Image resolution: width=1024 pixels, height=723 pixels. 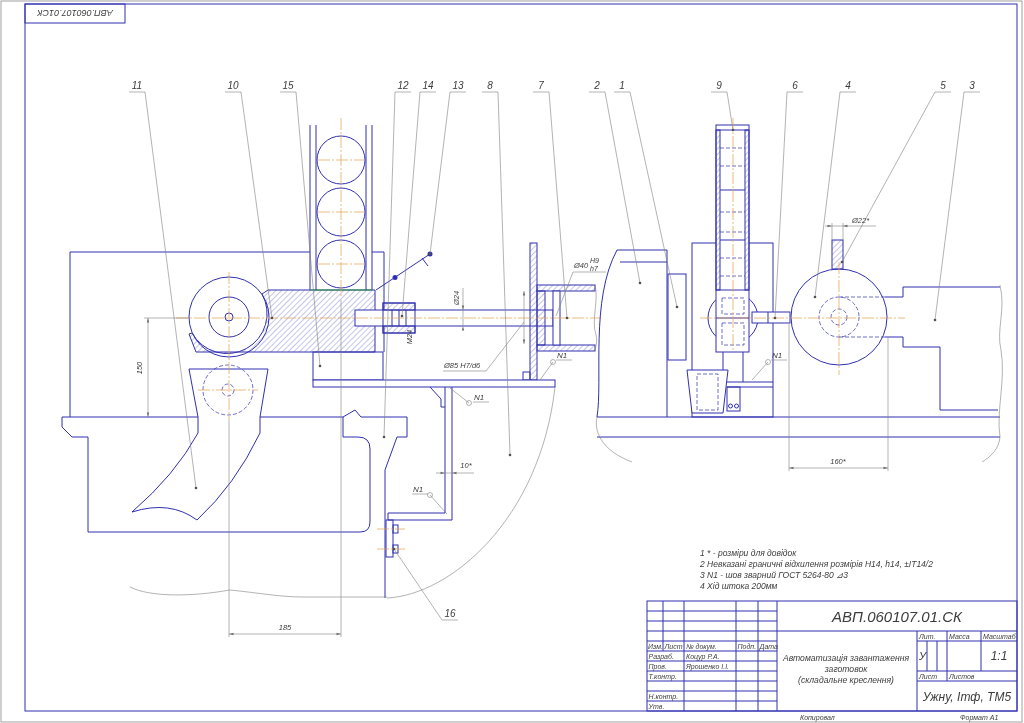 I want to click on letter-value: У, so click(x=922, y=656).